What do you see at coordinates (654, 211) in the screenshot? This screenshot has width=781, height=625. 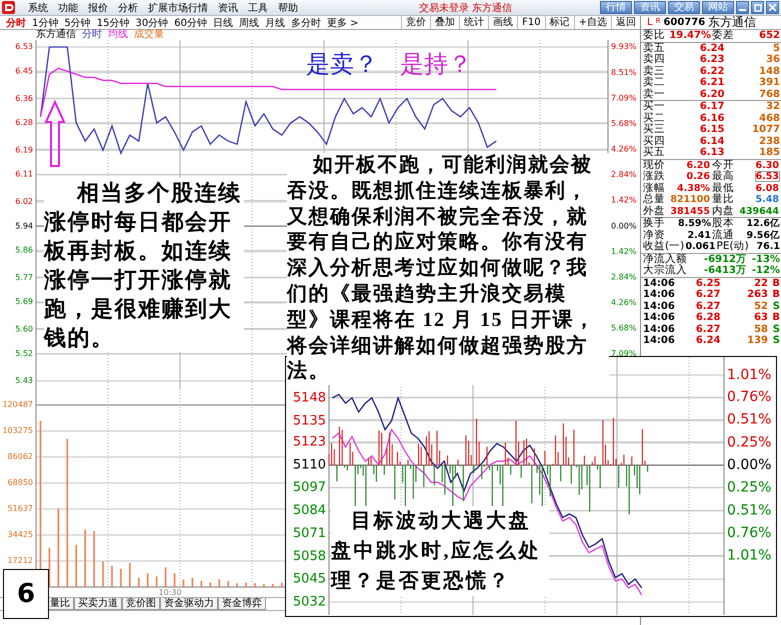 I see `field-label: 外盘` at bounding box center [654, 211].